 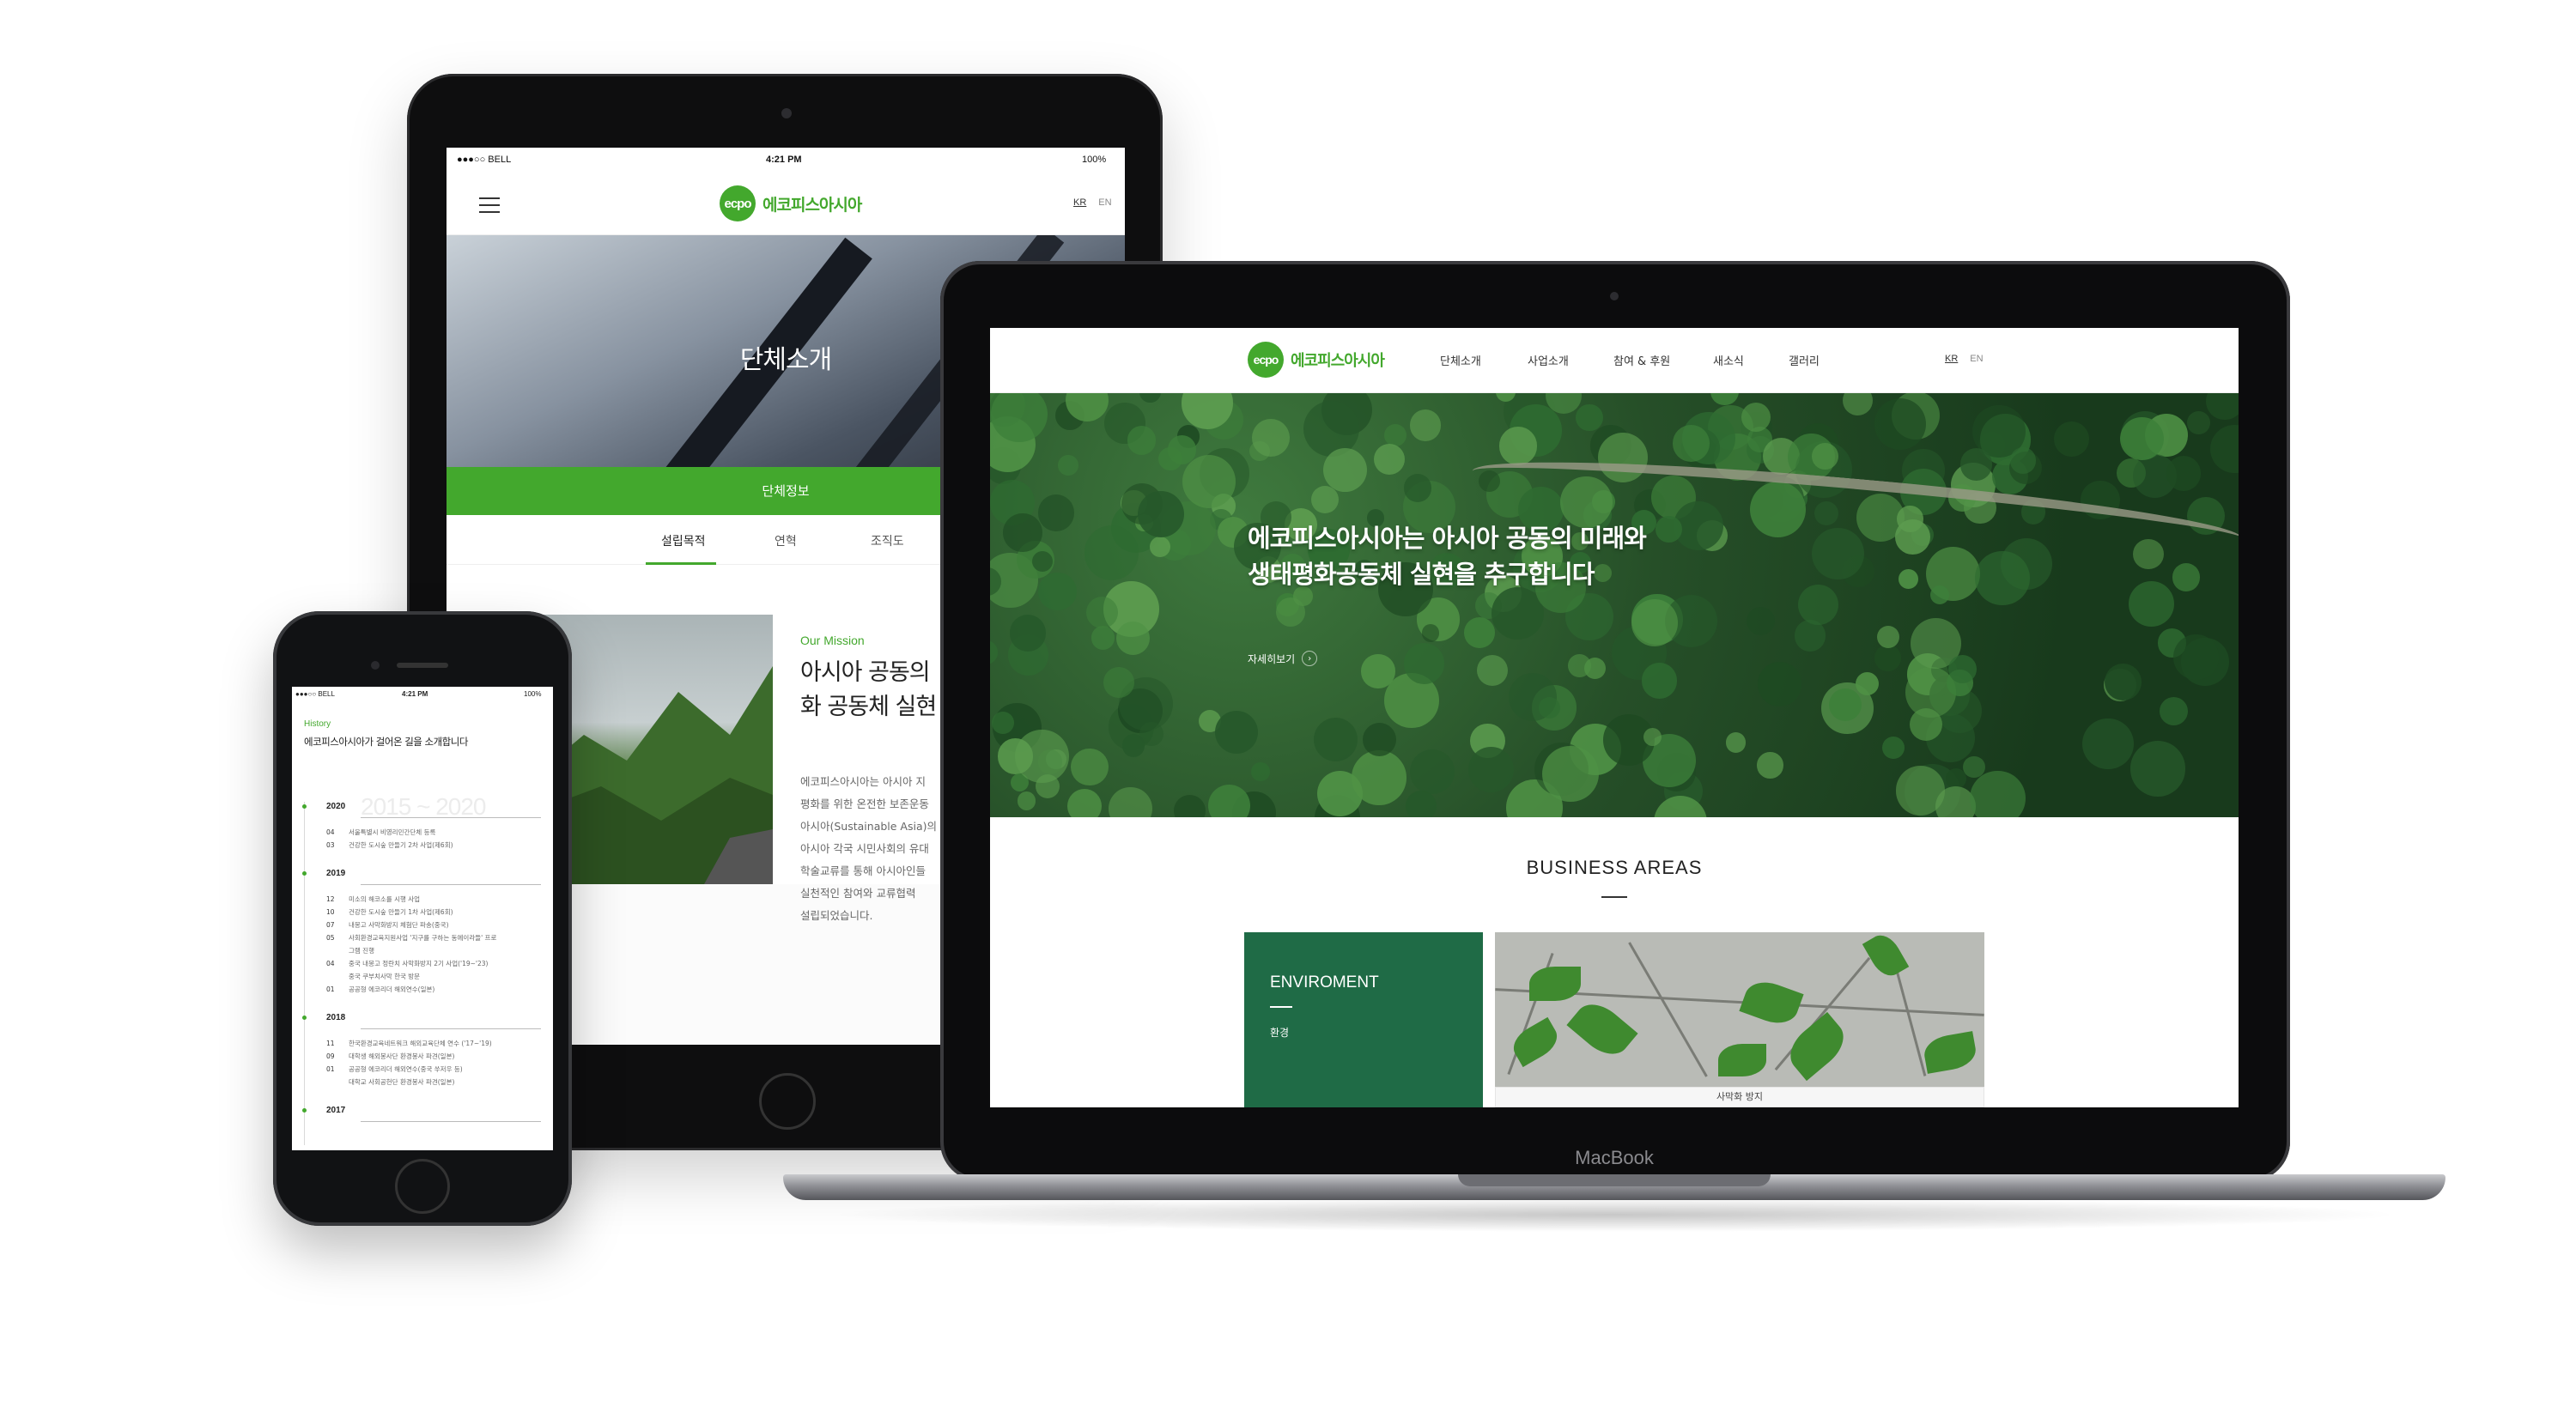 I want to click on tab-history: 연혁, so click(x=786, y=541).